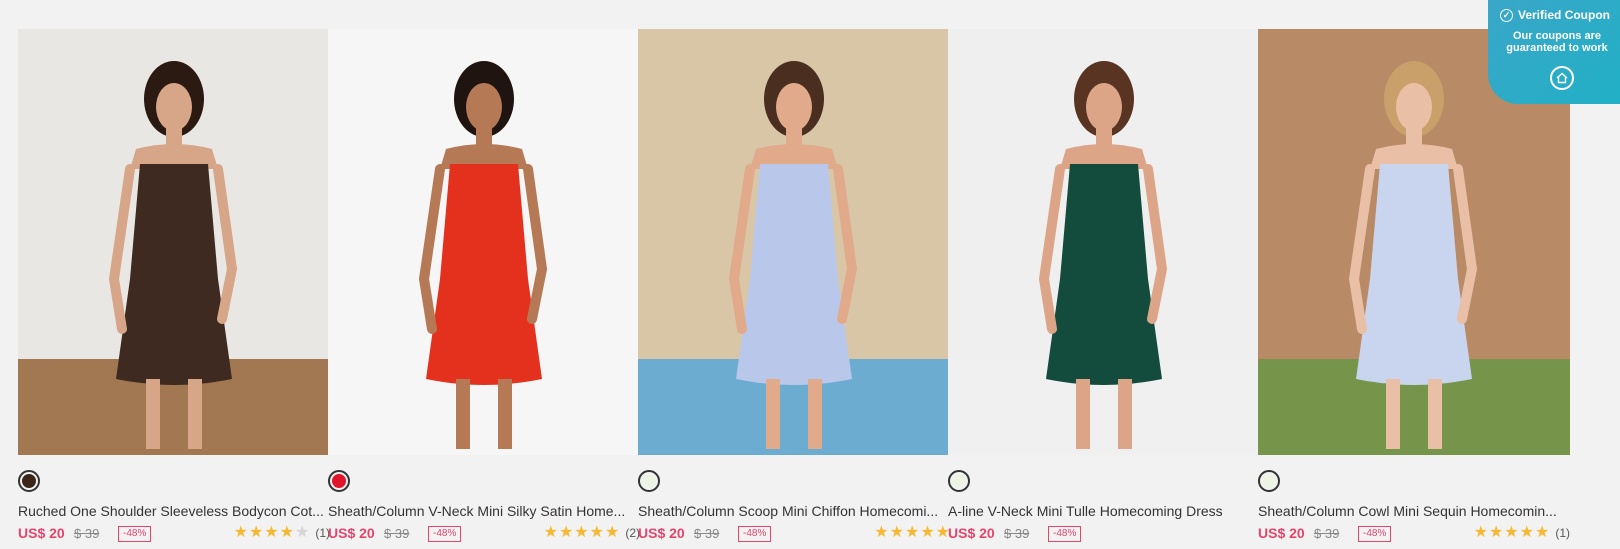 This screenshot has width=1620, height=549. What do you see at coordinates (1564, 15) in the screenshot?
I see `coupon-title: Verified Coupon` at bounding box center [1564, 15].